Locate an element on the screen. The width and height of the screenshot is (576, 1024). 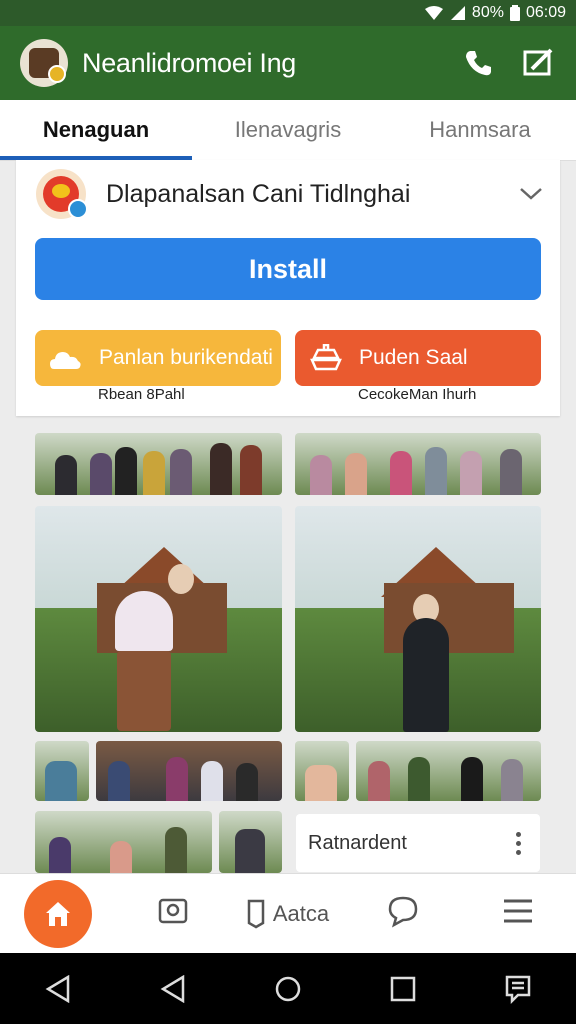
nav-menu is located at coordinates (518, 914).